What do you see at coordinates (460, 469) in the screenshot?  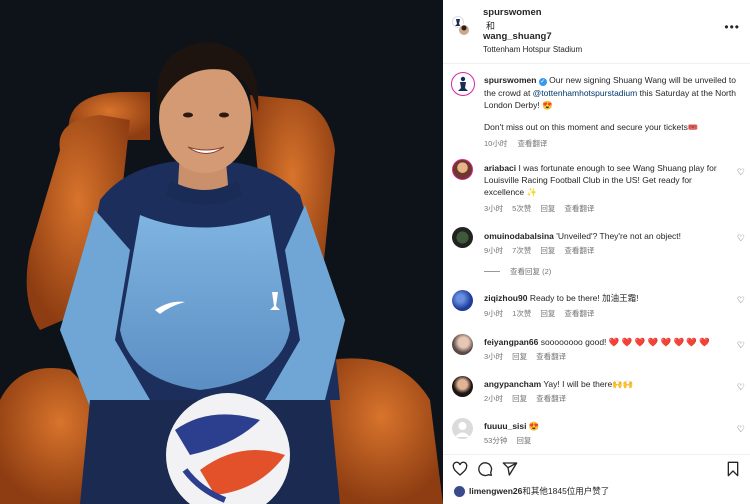 I see `heart-icon` at bounding box center [460, 469].